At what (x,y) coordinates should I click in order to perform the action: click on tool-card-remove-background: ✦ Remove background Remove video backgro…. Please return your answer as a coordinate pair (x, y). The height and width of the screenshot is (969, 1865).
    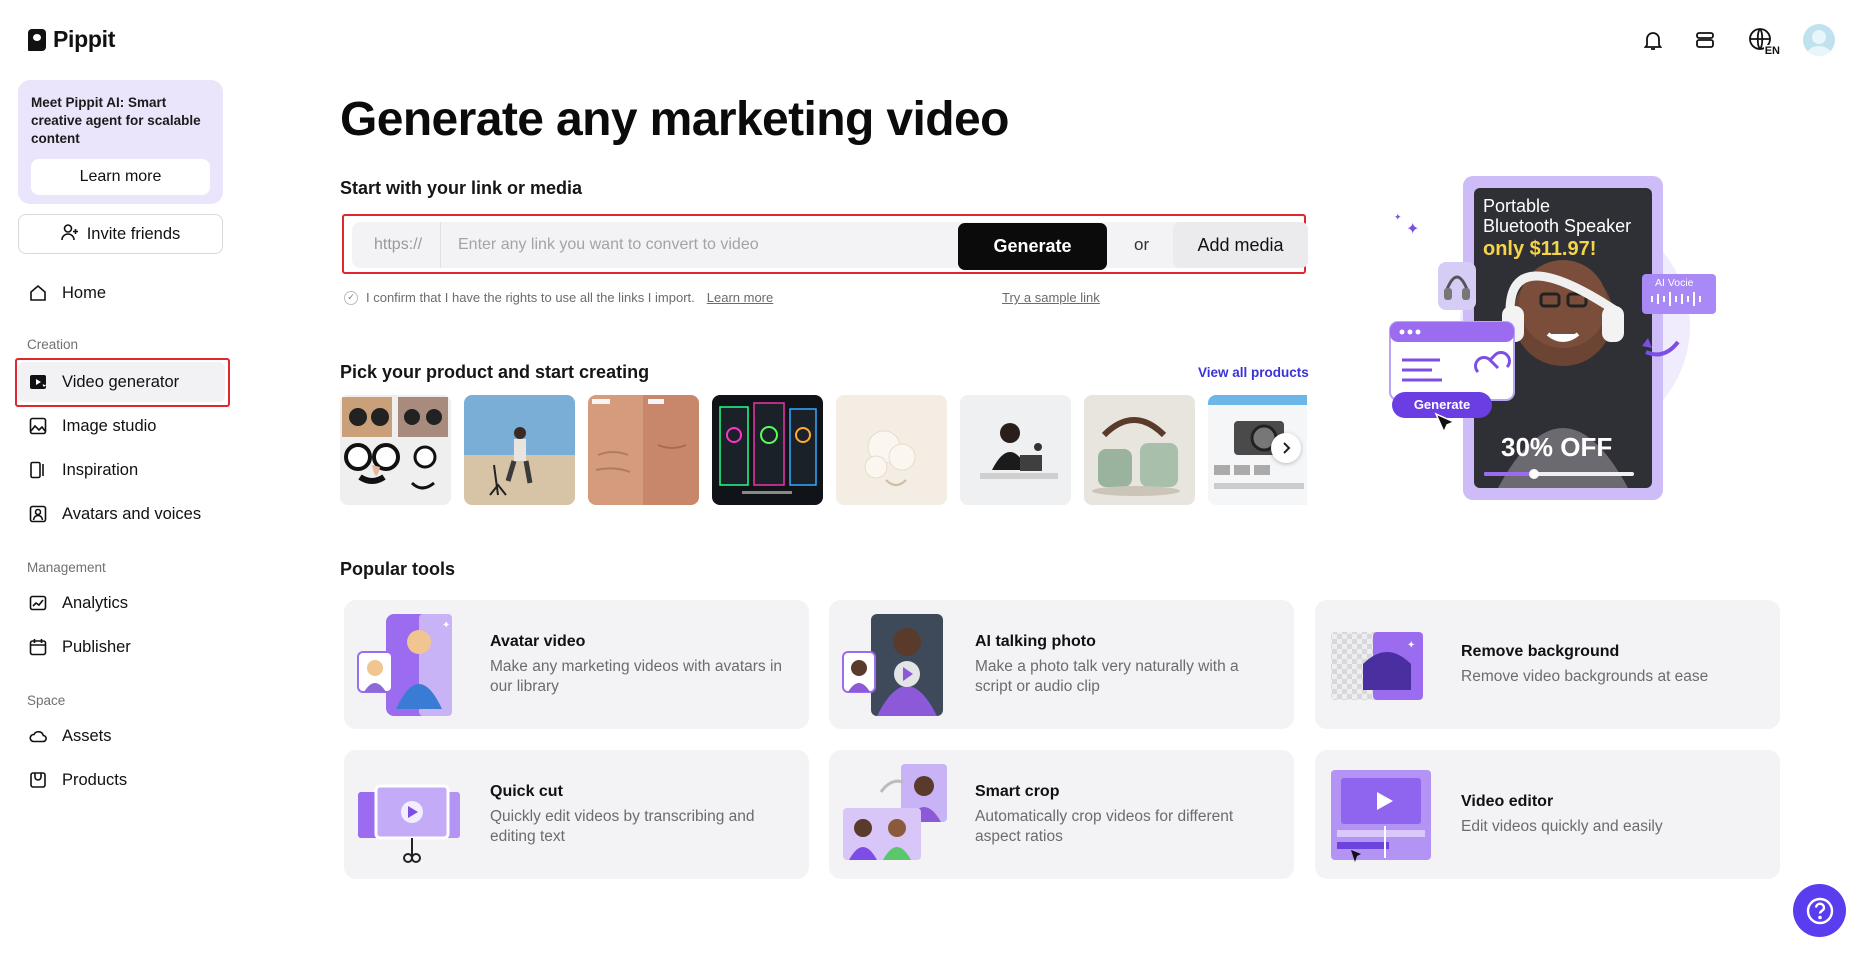
    Looking at the image, I should click on (1547, 664).